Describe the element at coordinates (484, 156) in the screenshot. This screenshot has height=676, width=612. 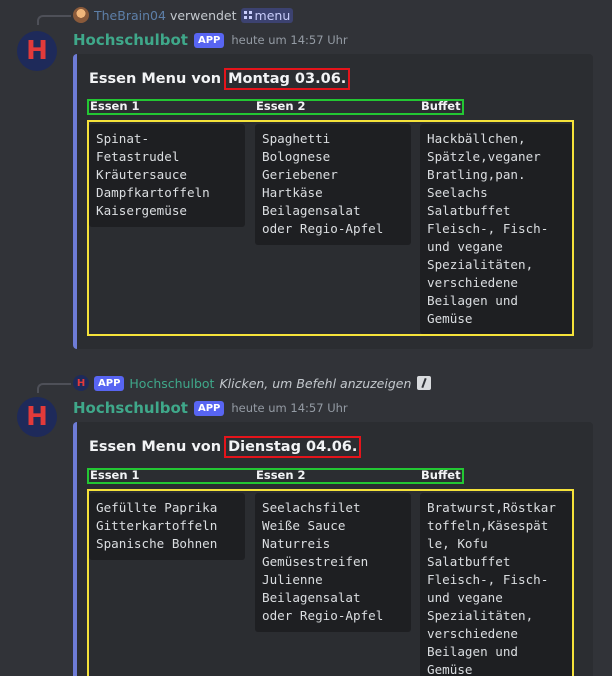
I see `field-value-line: Spätzle,veganer` at that location.